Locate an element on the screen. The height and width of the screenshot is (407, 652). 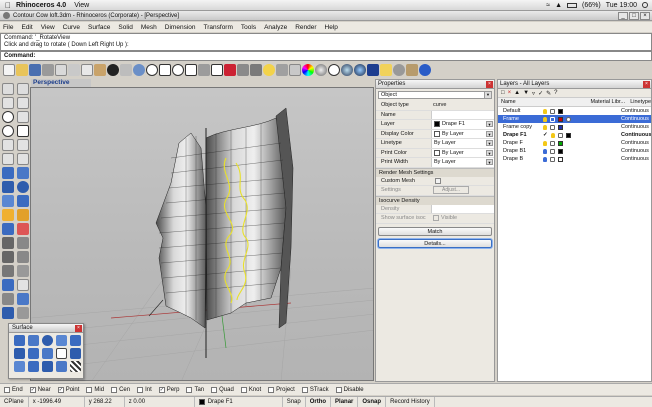
menu-view: View is located at coordinates (48, 27).